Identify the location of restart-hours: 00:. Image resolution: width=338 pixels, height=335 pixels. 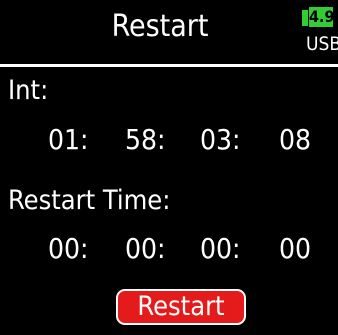
(68, 249).